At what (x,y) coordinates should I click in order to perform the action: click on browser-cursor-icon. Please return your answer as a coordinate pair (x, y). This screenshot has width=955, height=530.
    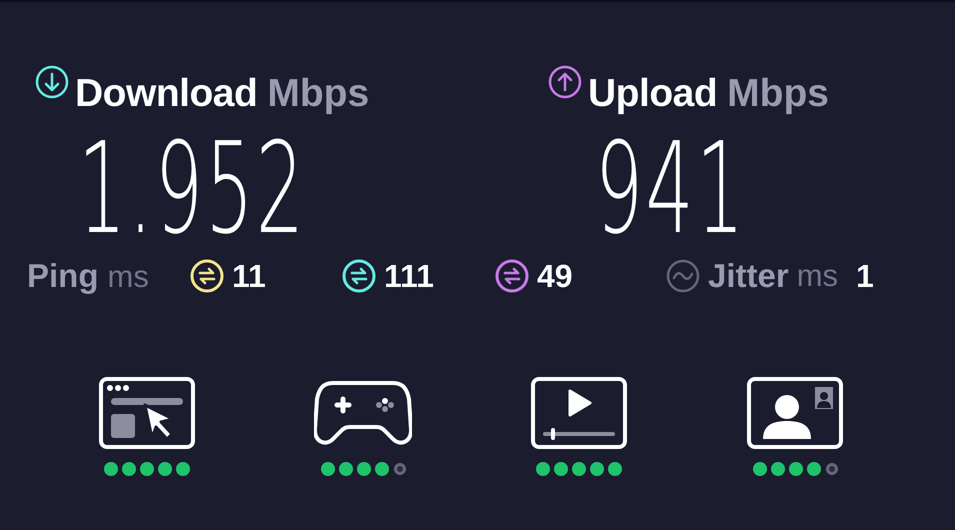
    Looking at the image, I should click on (147, 413).